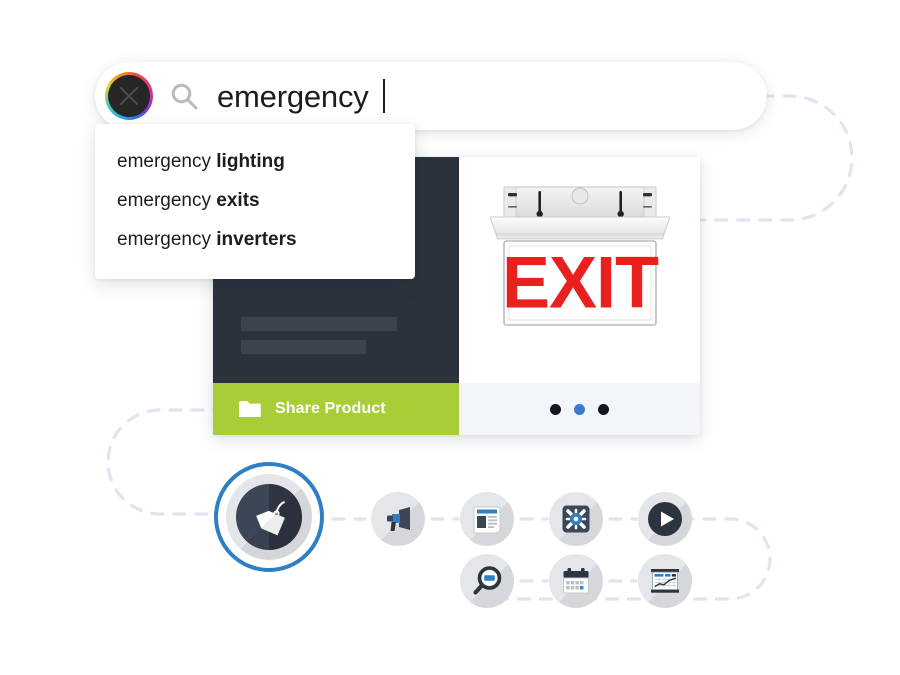  I want to click on share-product-label: Share Product, so click(330, 408).